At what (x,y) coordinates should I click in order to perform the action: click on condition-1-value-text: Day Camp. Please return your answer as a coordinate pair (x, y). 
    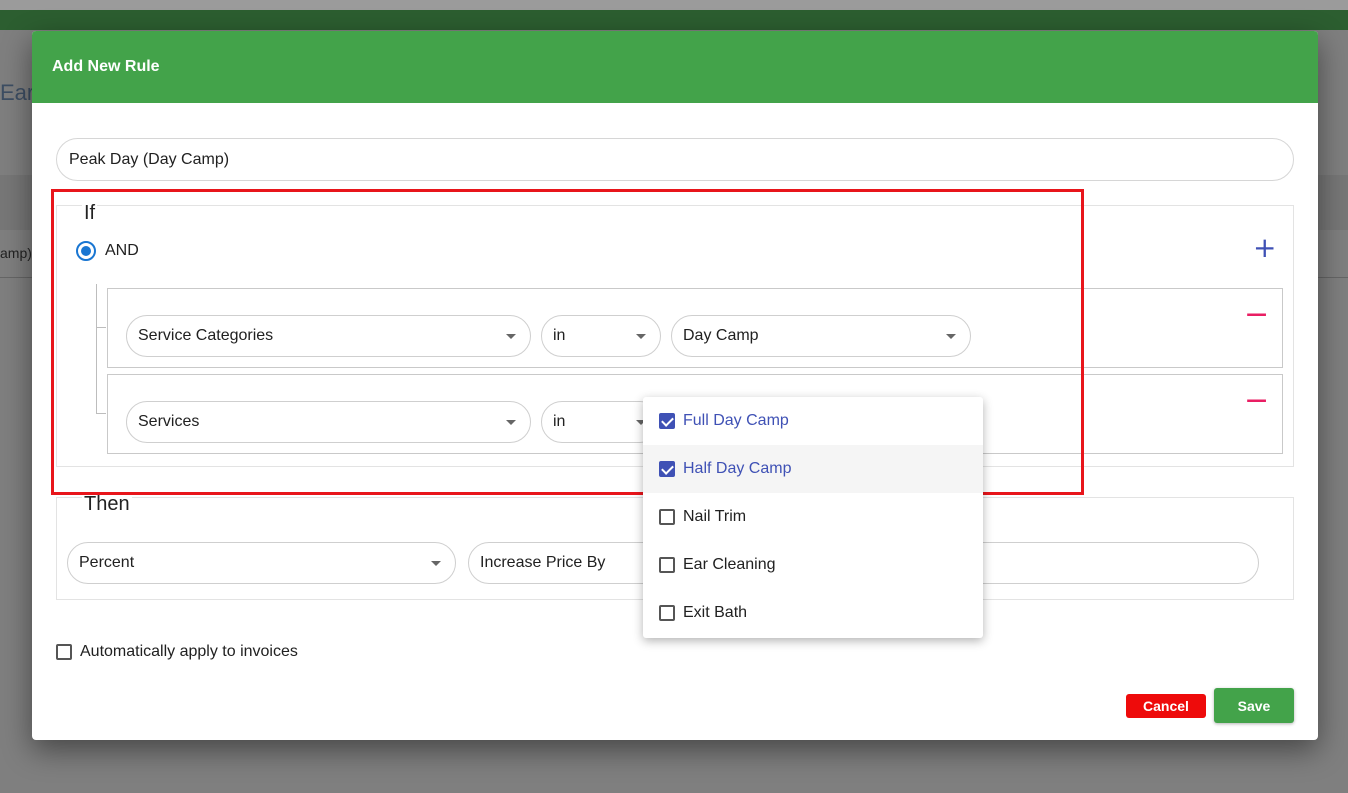
    Looking at the image, I should click on (721, 335).